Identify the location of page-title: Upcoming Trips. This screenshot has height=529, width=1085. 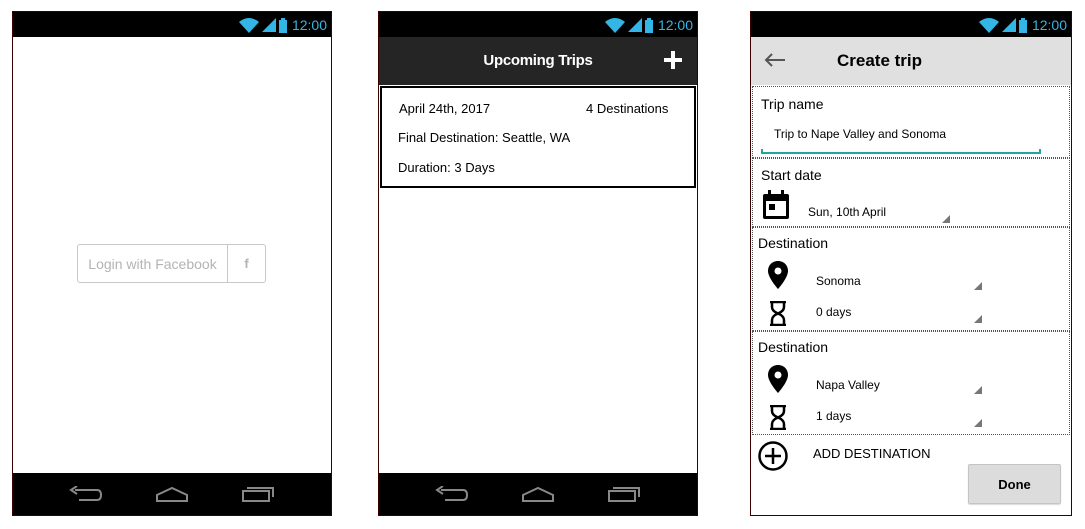
(538, 60).